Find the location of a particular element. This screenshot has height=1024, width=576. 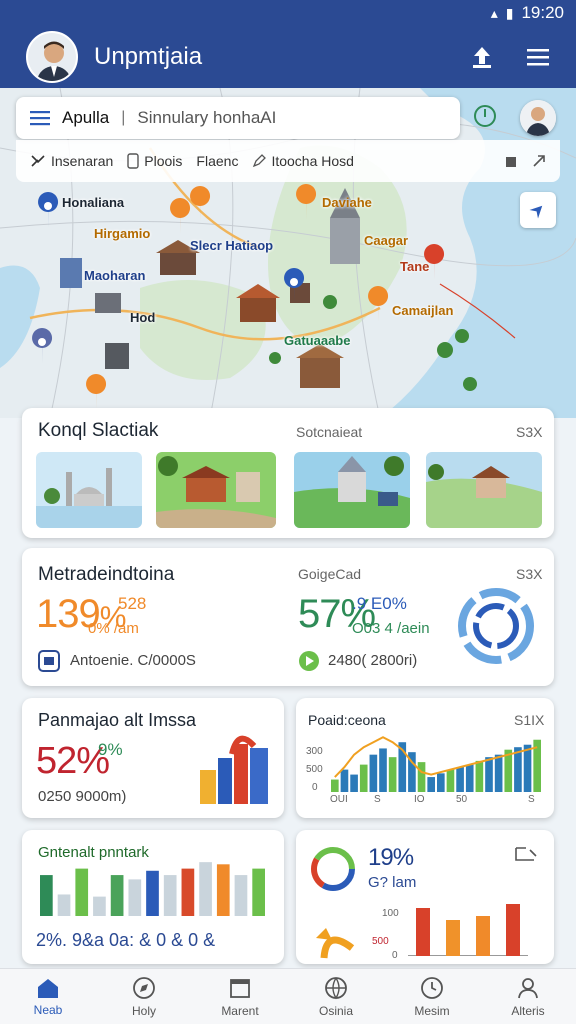

filter-chip: Ploois is located at coordinates (154, 161).